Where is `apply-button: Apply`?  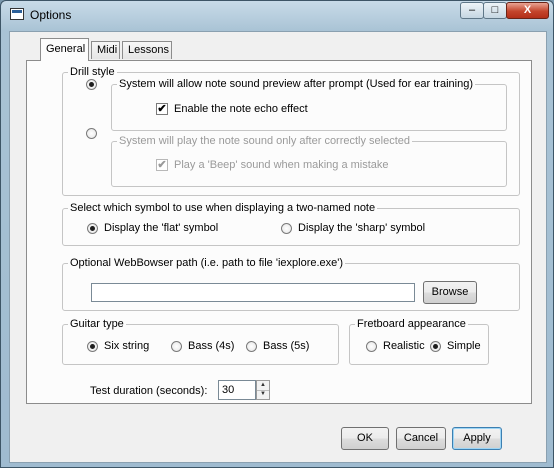 apply-button: Apply is located at coordinates (477, 438).